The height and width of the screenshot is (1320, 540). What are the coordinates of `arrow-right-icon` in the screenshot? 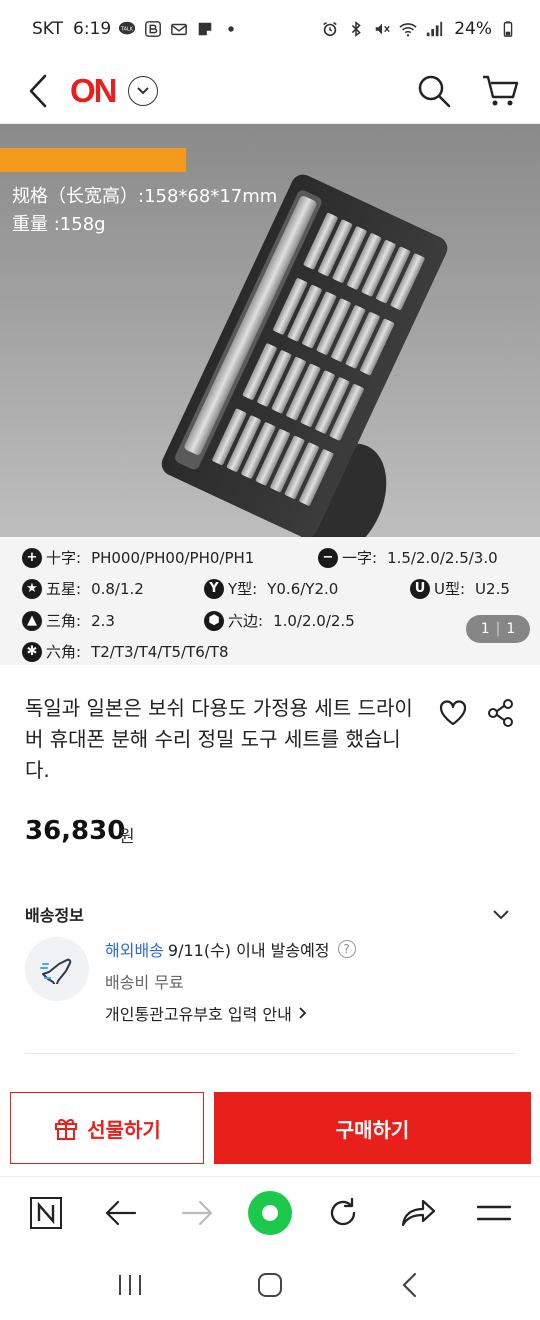 It's located at (196, 1212).